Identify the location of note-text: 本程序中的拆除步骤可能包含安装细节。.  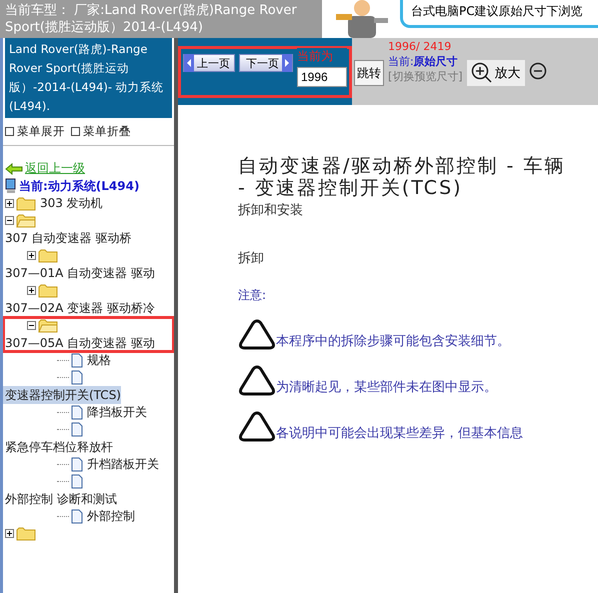
(393, 341).